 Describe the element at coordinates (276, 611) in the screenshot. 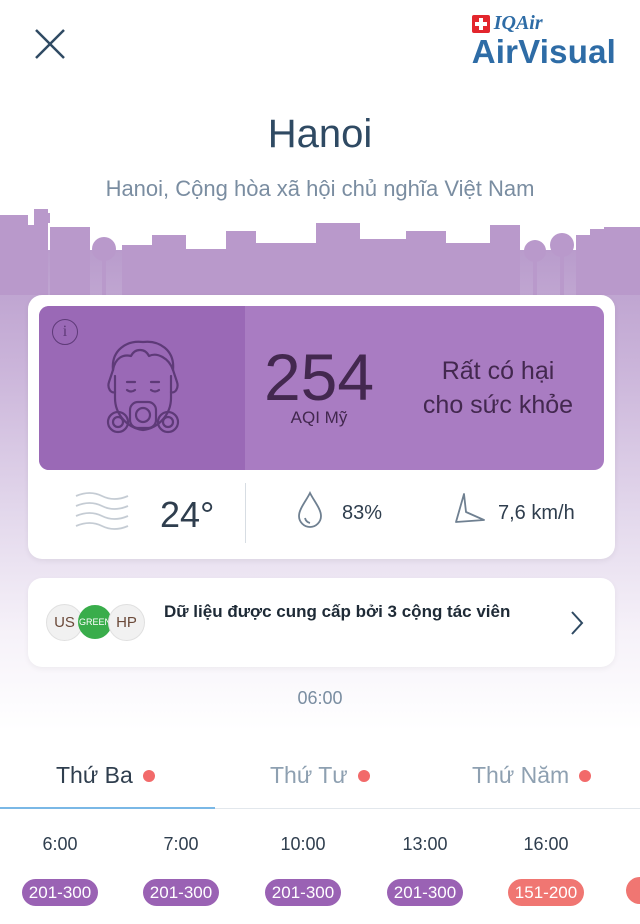

I see `contributors-text-prefix: Dữ liệu được cung cấp bởi` at that location.